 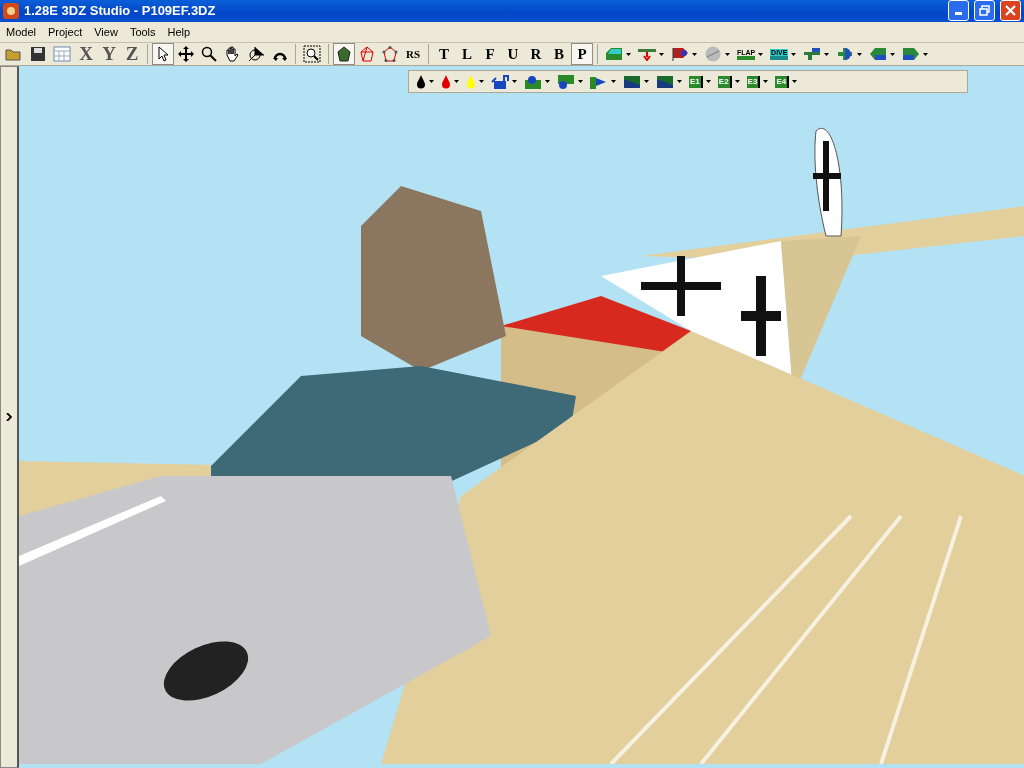 What do you see at coordinates (958, 11) in the screenshot?
I see `minimize-button` at bounding box center [958, 11].